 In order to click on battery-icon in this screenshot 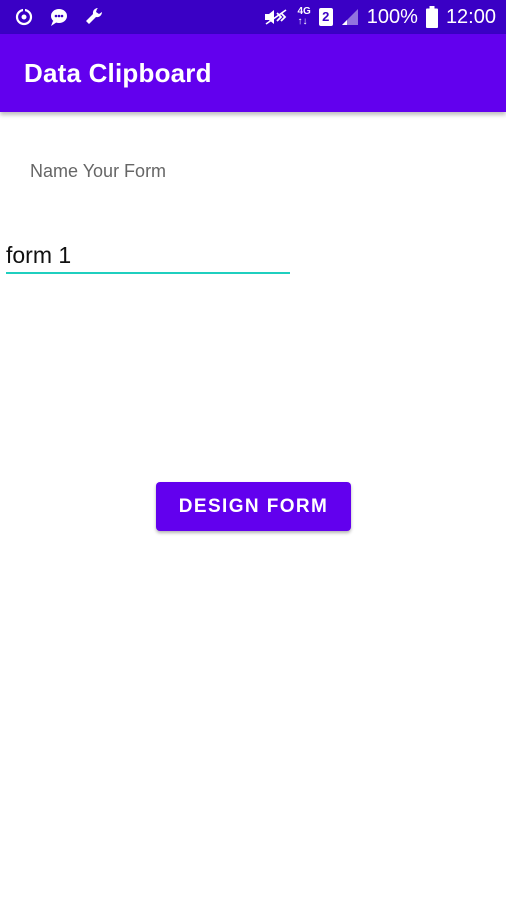, I will do `click(431, 17)`.